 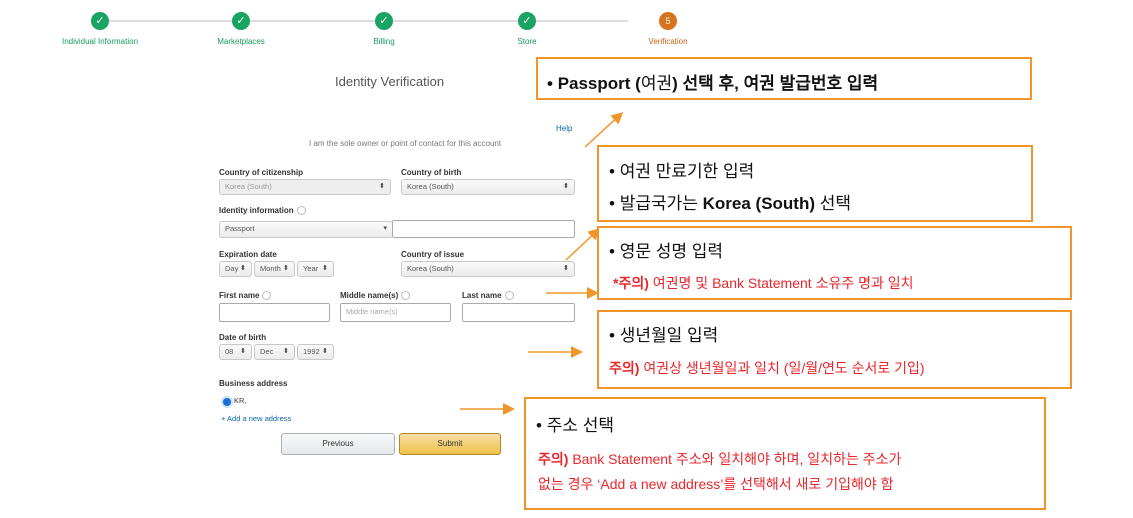 What do you see at coordinates (583, 244) in the screenshot?
I see `arrow-to-expiration` at bounding box center [583, 244].